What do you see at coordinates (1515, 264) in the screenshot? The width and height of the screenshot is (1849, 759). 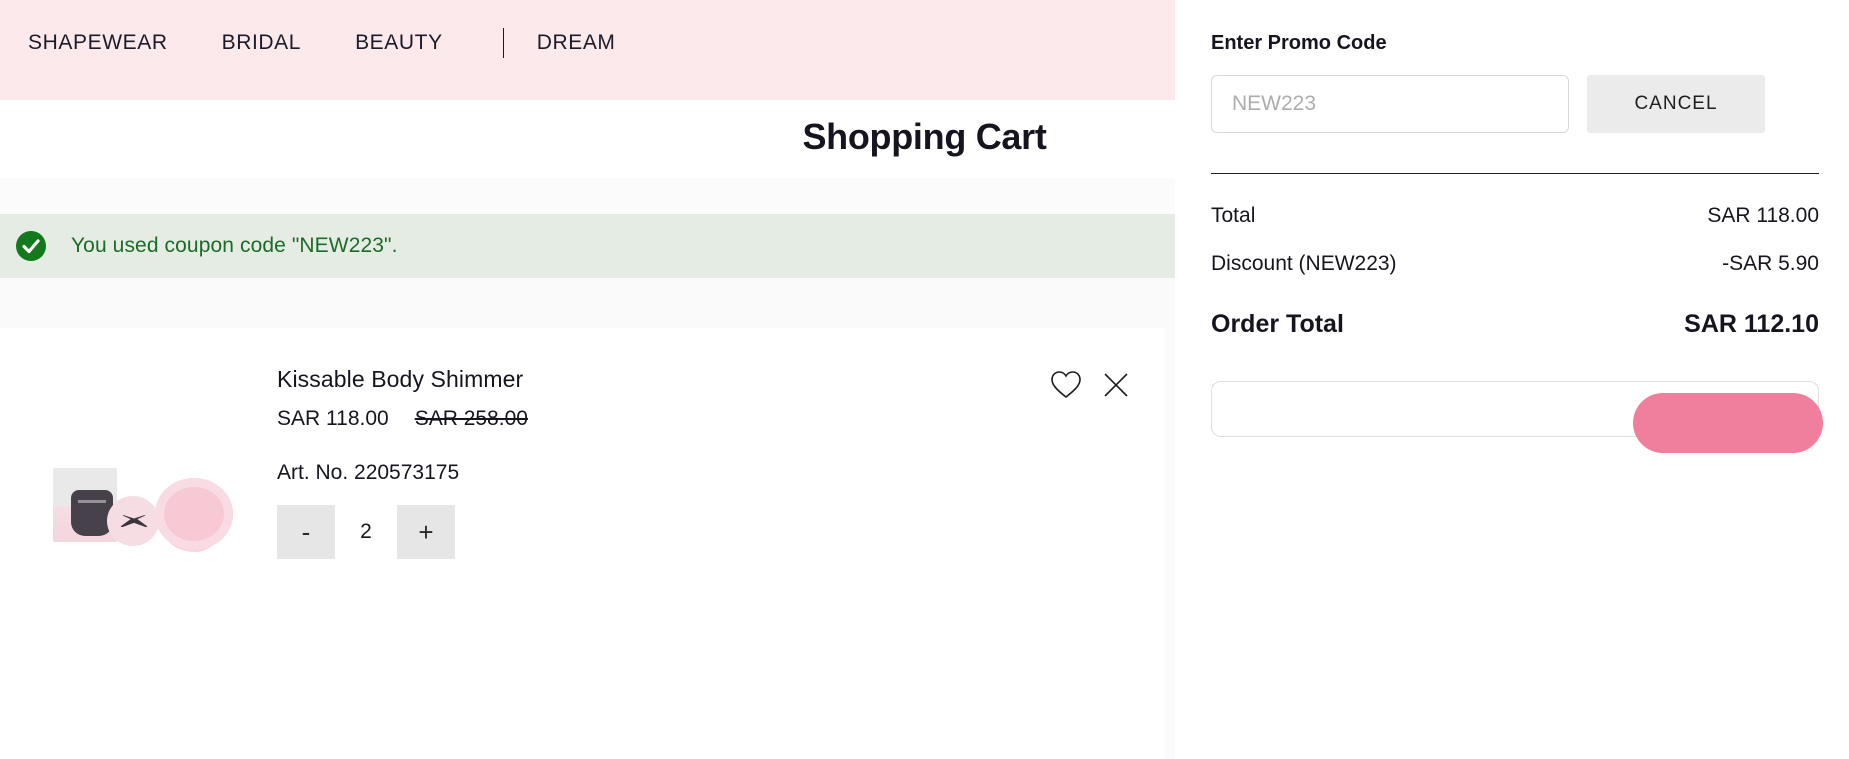 I see `summary-row-discount: Discount (NEW223) -SAR 5.90` at bounding box center [1515, 264].